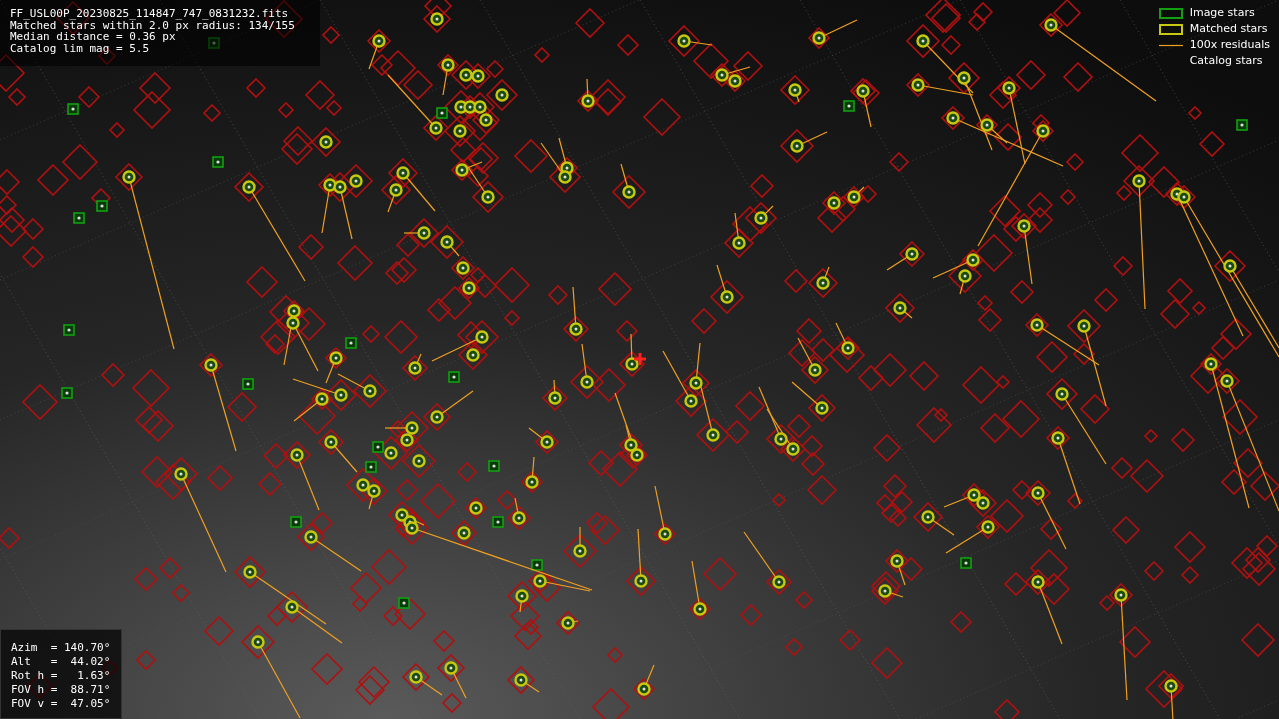 This screenshot has height=719, width=1279. Describe the element at coordinates (1229, 45) in the screenshot. I see `legend-label: 100x residuals` at that location.